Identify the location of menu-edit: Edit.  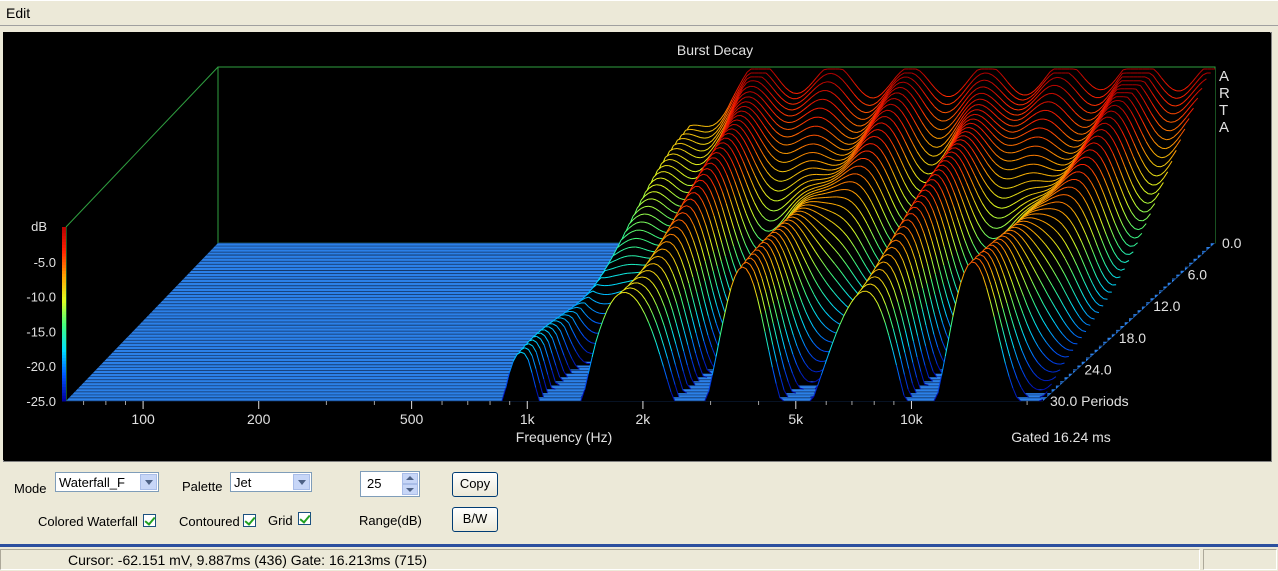
(18, 13).